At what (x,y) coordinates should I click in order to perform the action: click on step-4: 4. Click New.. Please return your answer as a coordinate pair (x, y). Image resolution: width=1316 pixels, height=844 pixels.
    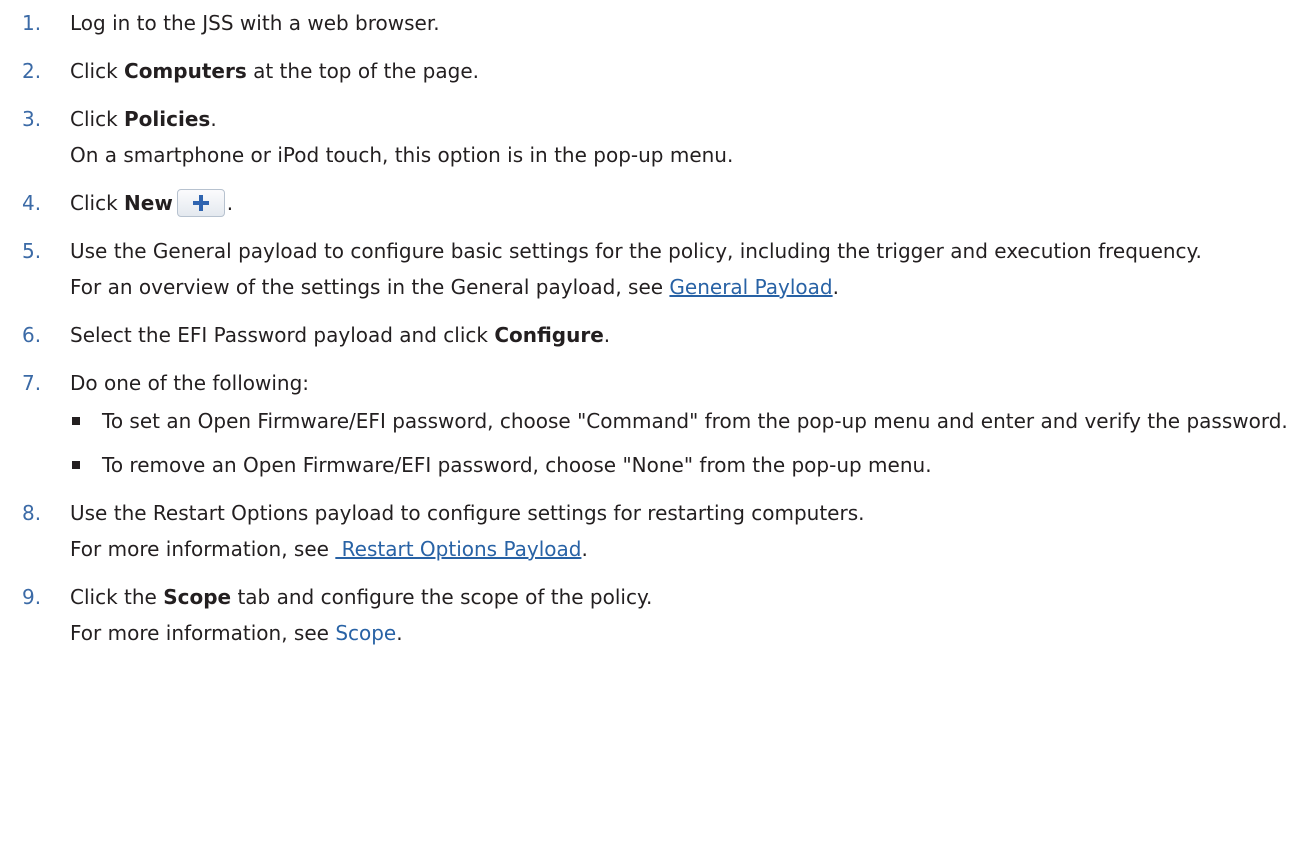
    Looking at the image, I should click on (658, 203).